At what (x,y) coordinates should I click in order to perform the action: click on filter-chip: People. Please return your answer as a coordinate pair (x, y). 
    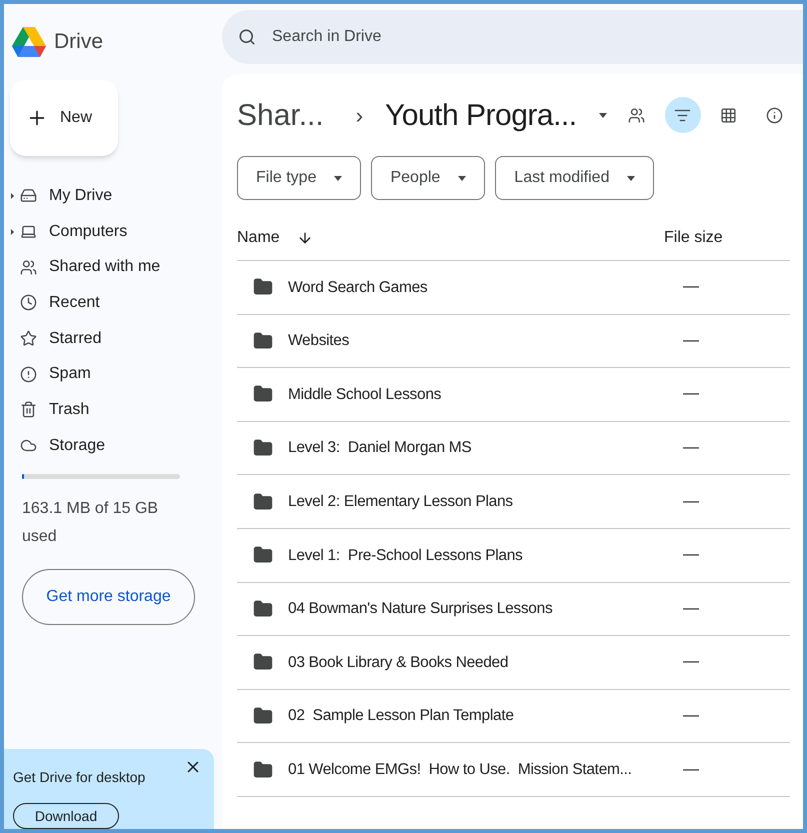
    Looking at the image, I should click on (428, 178).